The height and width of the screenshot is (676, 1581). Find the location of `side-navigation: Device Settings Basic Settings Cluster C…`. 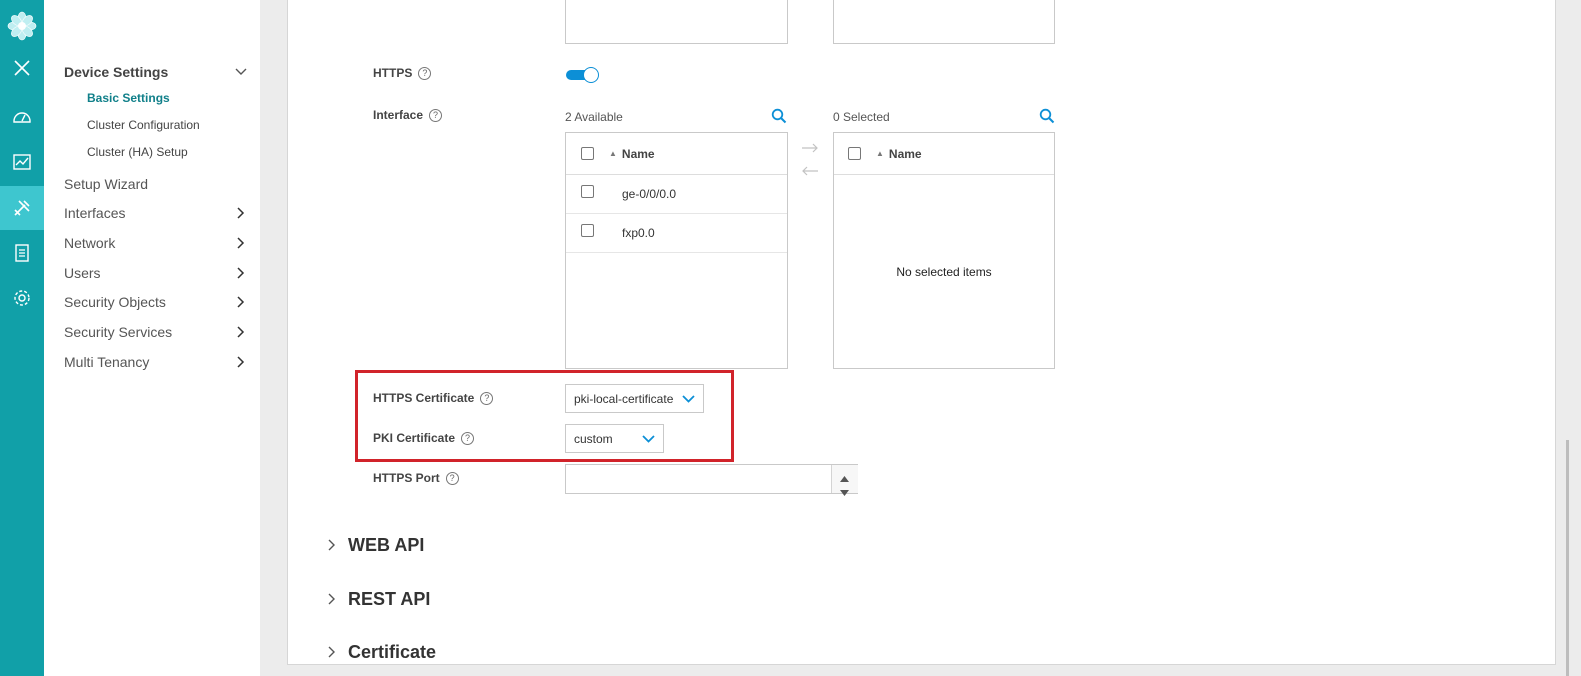

side-navigation: Device Settings Basic Settings Cluster C… is located at coordinates (152, 338).